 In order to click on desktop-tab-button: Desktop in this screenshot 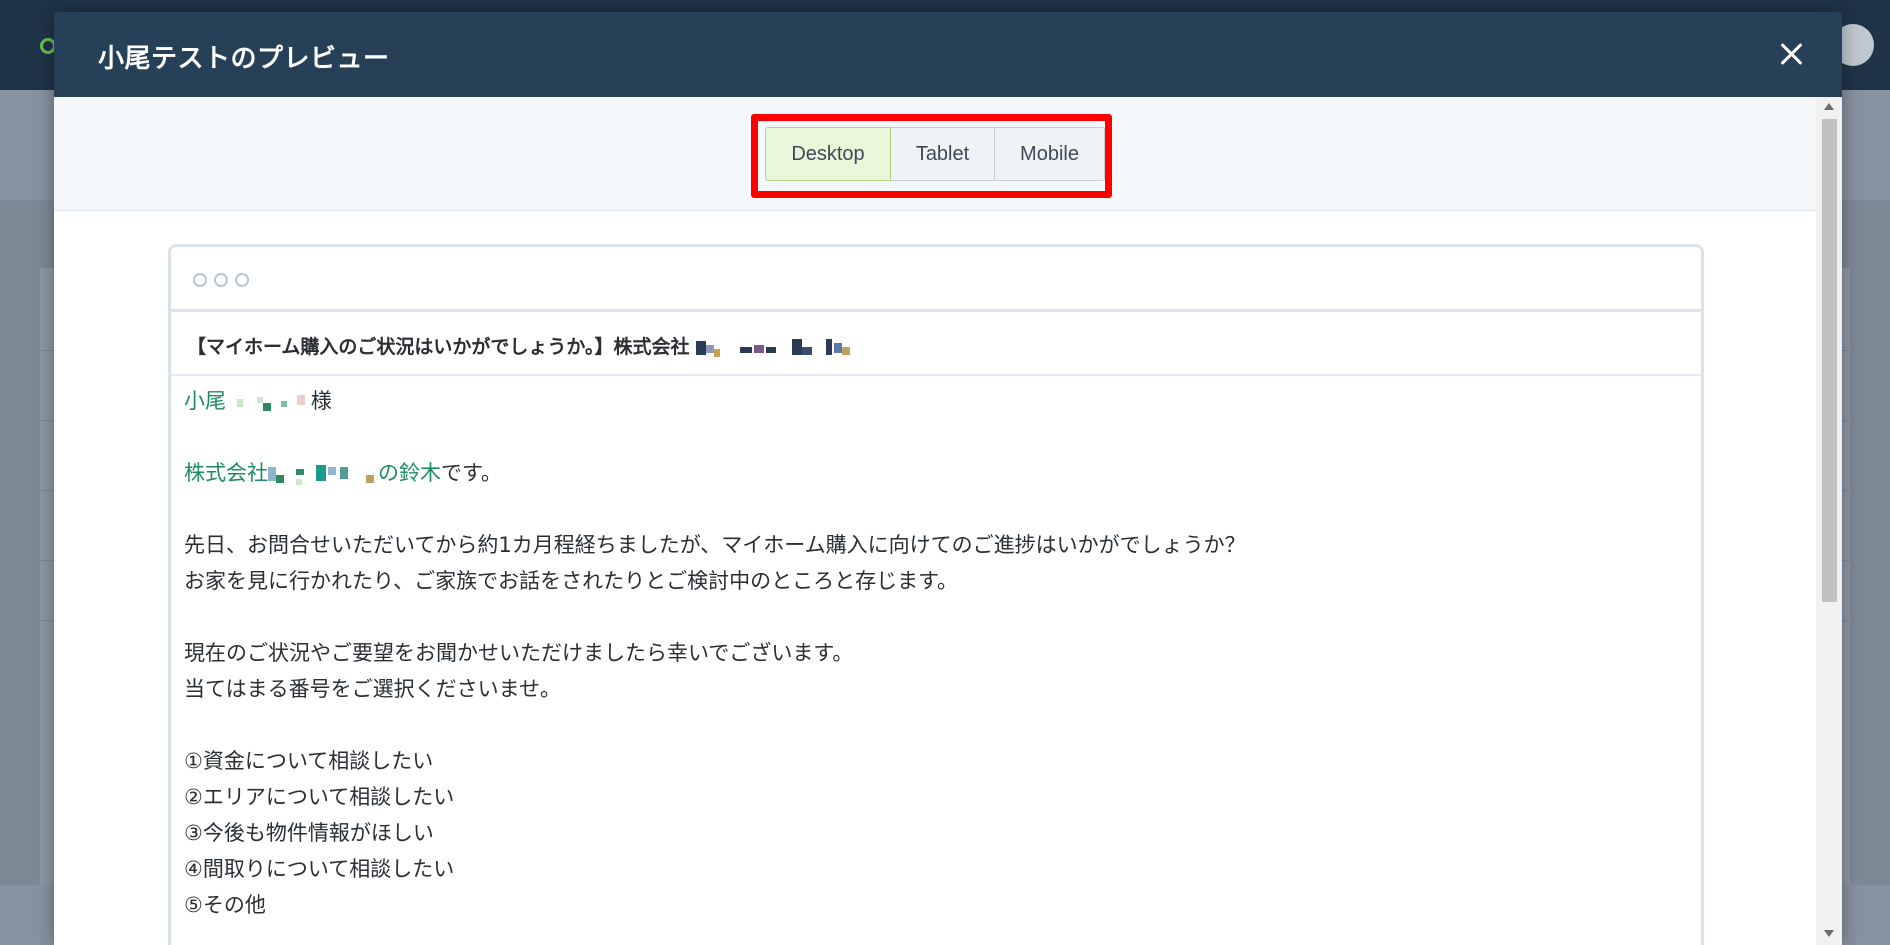, I will do `click(828, 154)`.